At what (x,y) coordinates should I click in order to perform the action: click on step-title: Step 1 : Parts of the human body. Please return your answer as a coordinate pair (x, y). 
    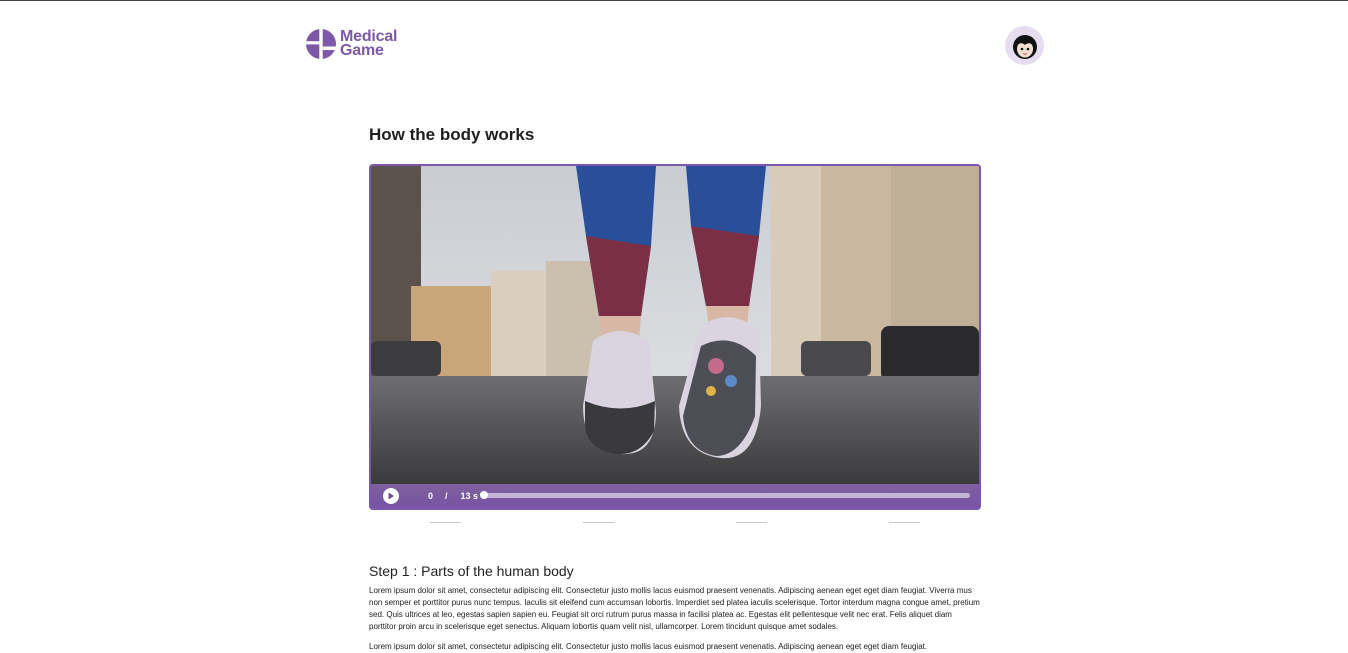
    Looking at the image, I should click on (471, 571).